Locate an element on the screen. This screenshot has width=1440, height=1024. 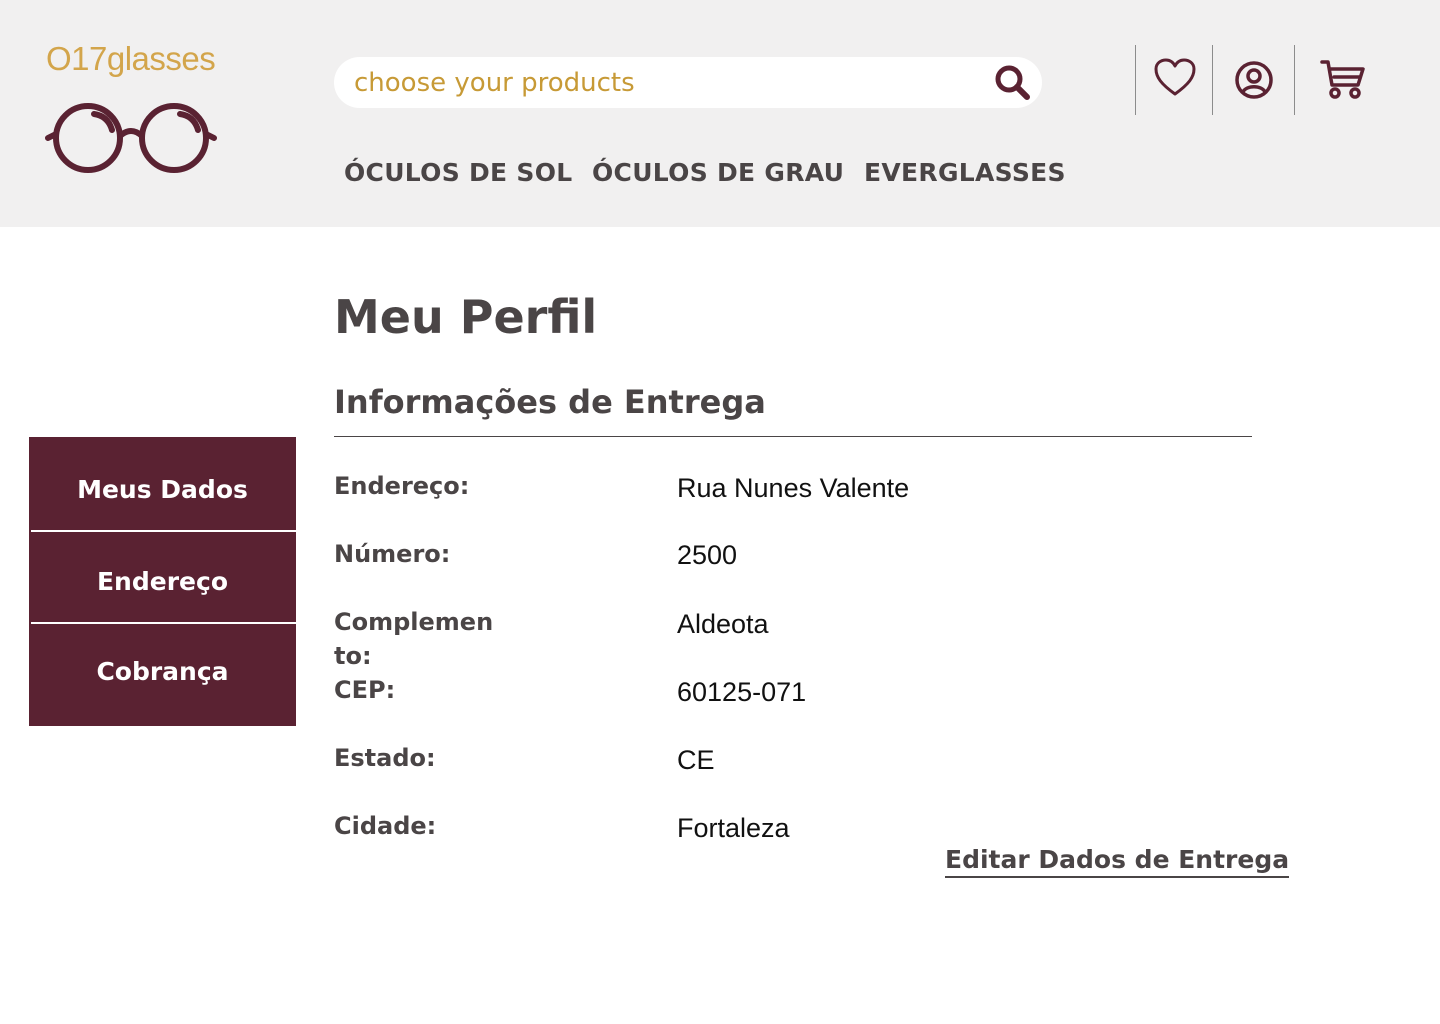
nav-everglasses: EVERGLASSES is located at coordinates (965, 172).